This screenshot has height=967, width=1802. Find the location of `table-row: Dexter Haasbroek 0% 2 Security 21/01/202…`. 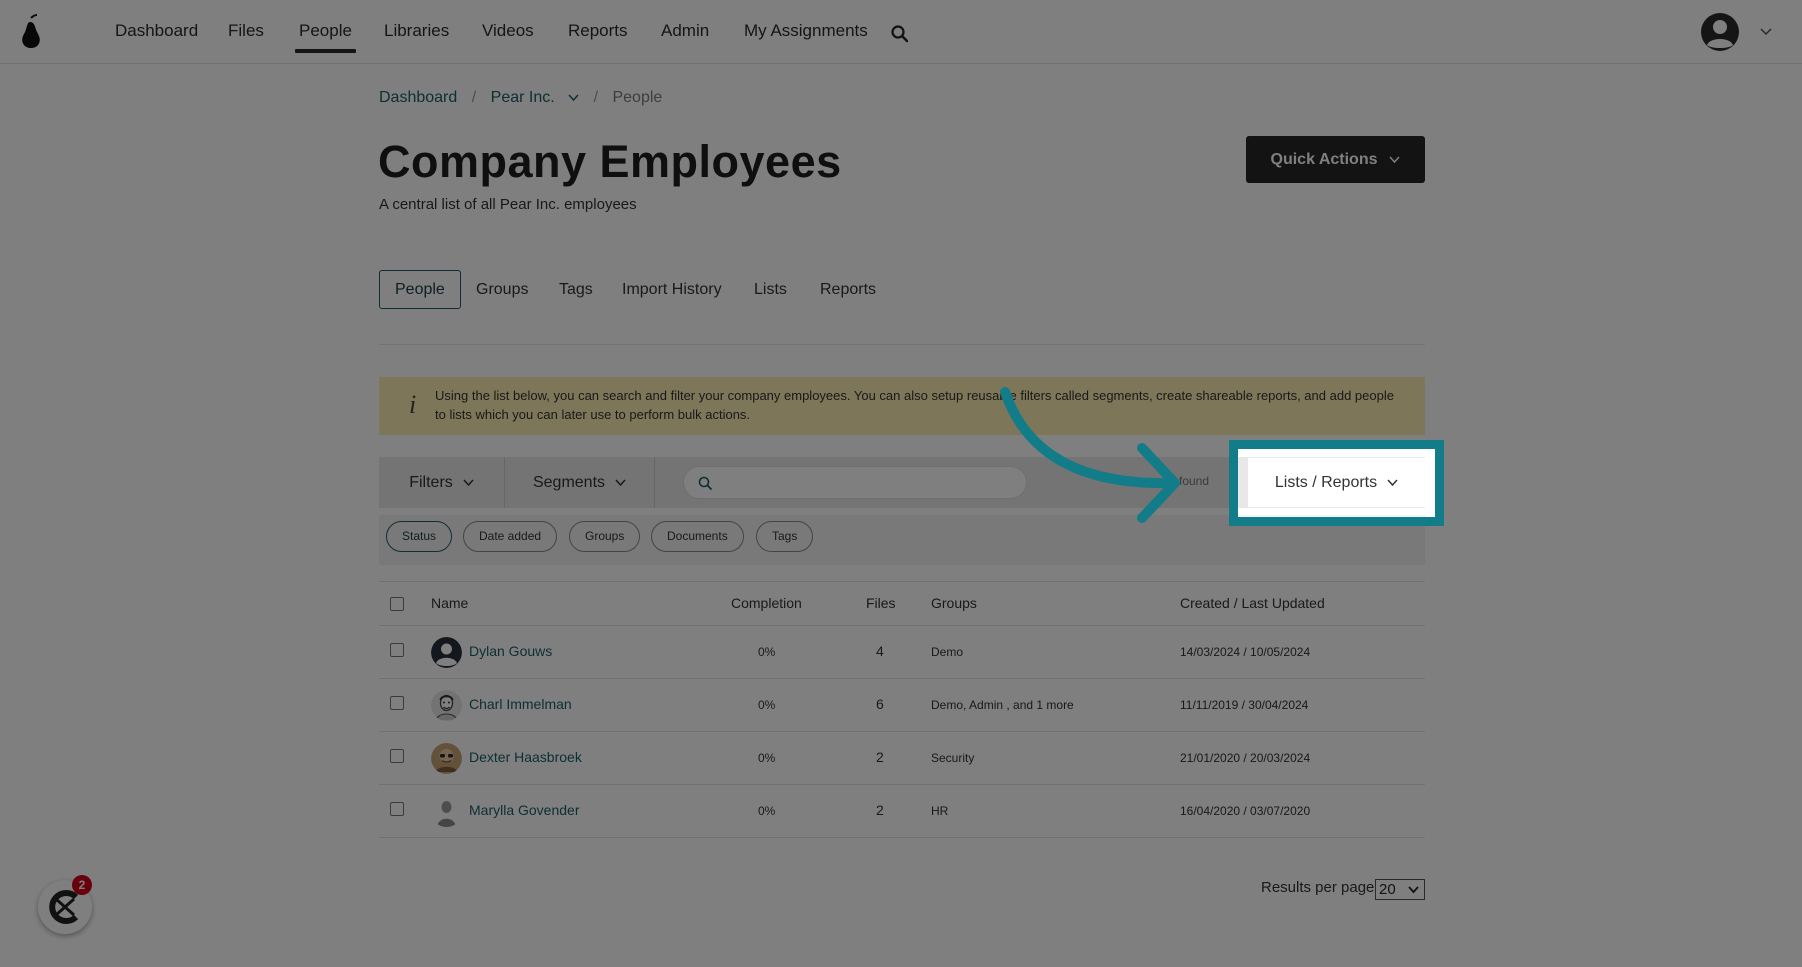

table-row: Dexter Haasbroek 0% 2 Security 21/01/202… is located at coordinates (902, 758).